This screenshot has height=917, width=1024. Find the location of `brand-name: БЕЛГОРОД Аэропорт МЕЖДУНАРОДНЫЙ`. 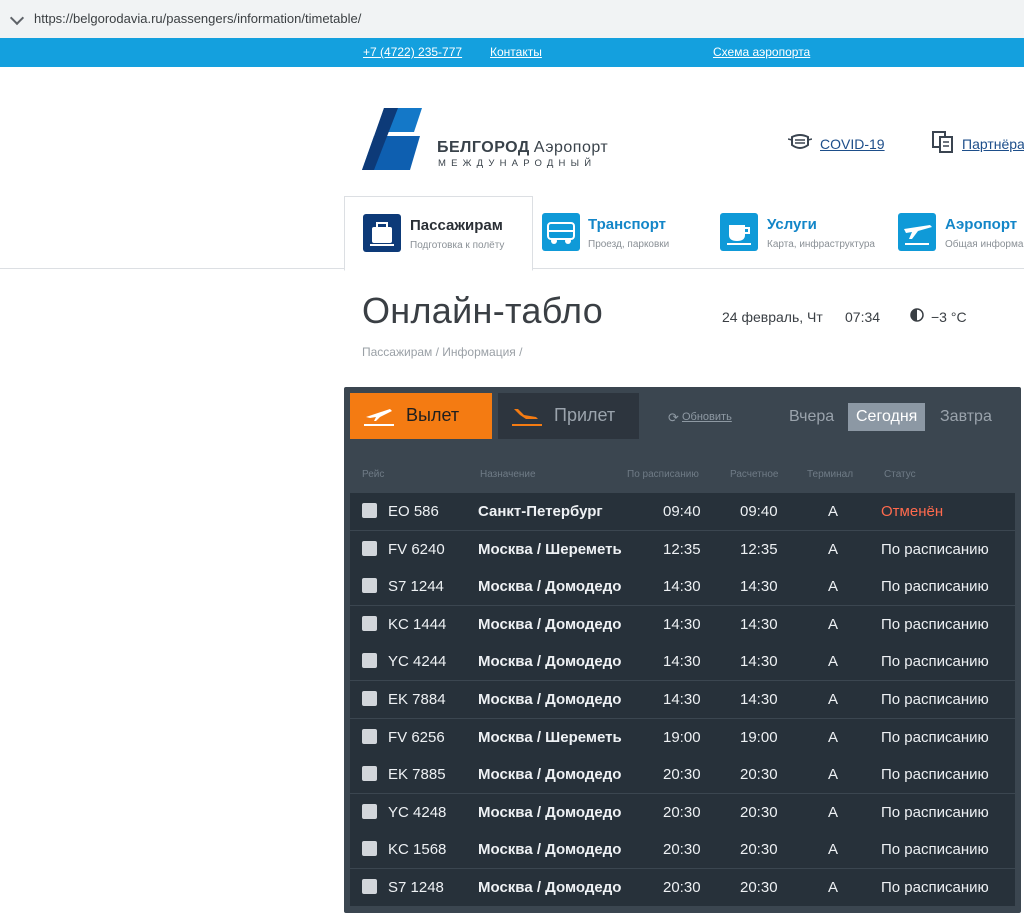

brand-name: БЕЛГОРОД Аэропорт МЕЖДУНАРОДНЫЙ is located at coordinates (522, 154).